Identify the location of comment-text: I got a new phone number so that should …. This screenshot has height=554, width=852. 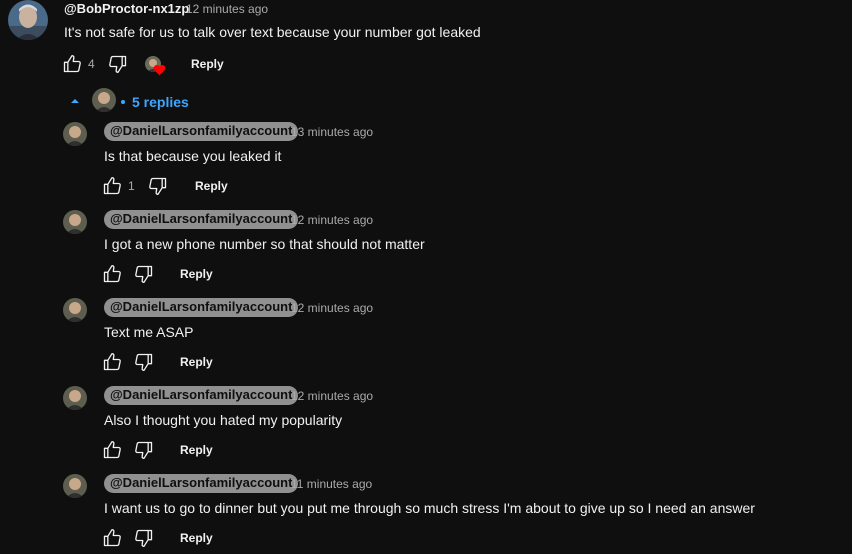
(264, 244).